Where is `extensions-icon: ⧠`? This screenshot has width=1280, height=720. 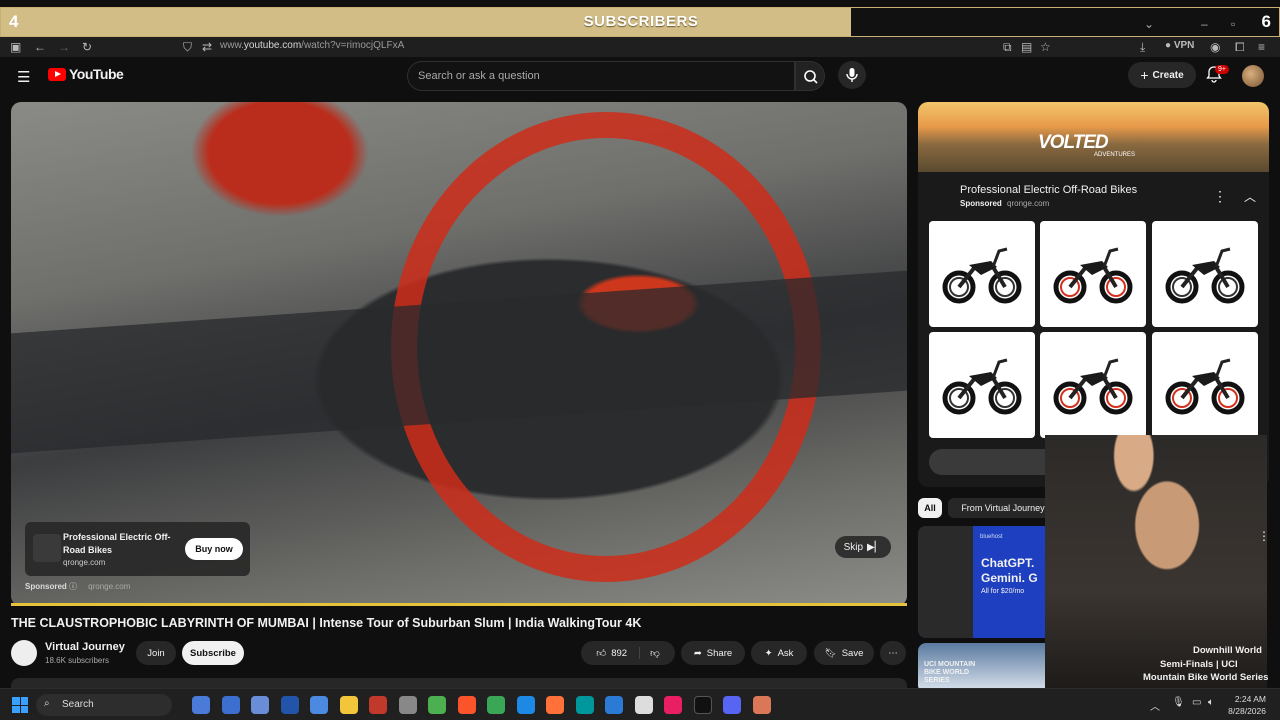
extensions-icon: ⧠ is located at coordinates (1240, 47).